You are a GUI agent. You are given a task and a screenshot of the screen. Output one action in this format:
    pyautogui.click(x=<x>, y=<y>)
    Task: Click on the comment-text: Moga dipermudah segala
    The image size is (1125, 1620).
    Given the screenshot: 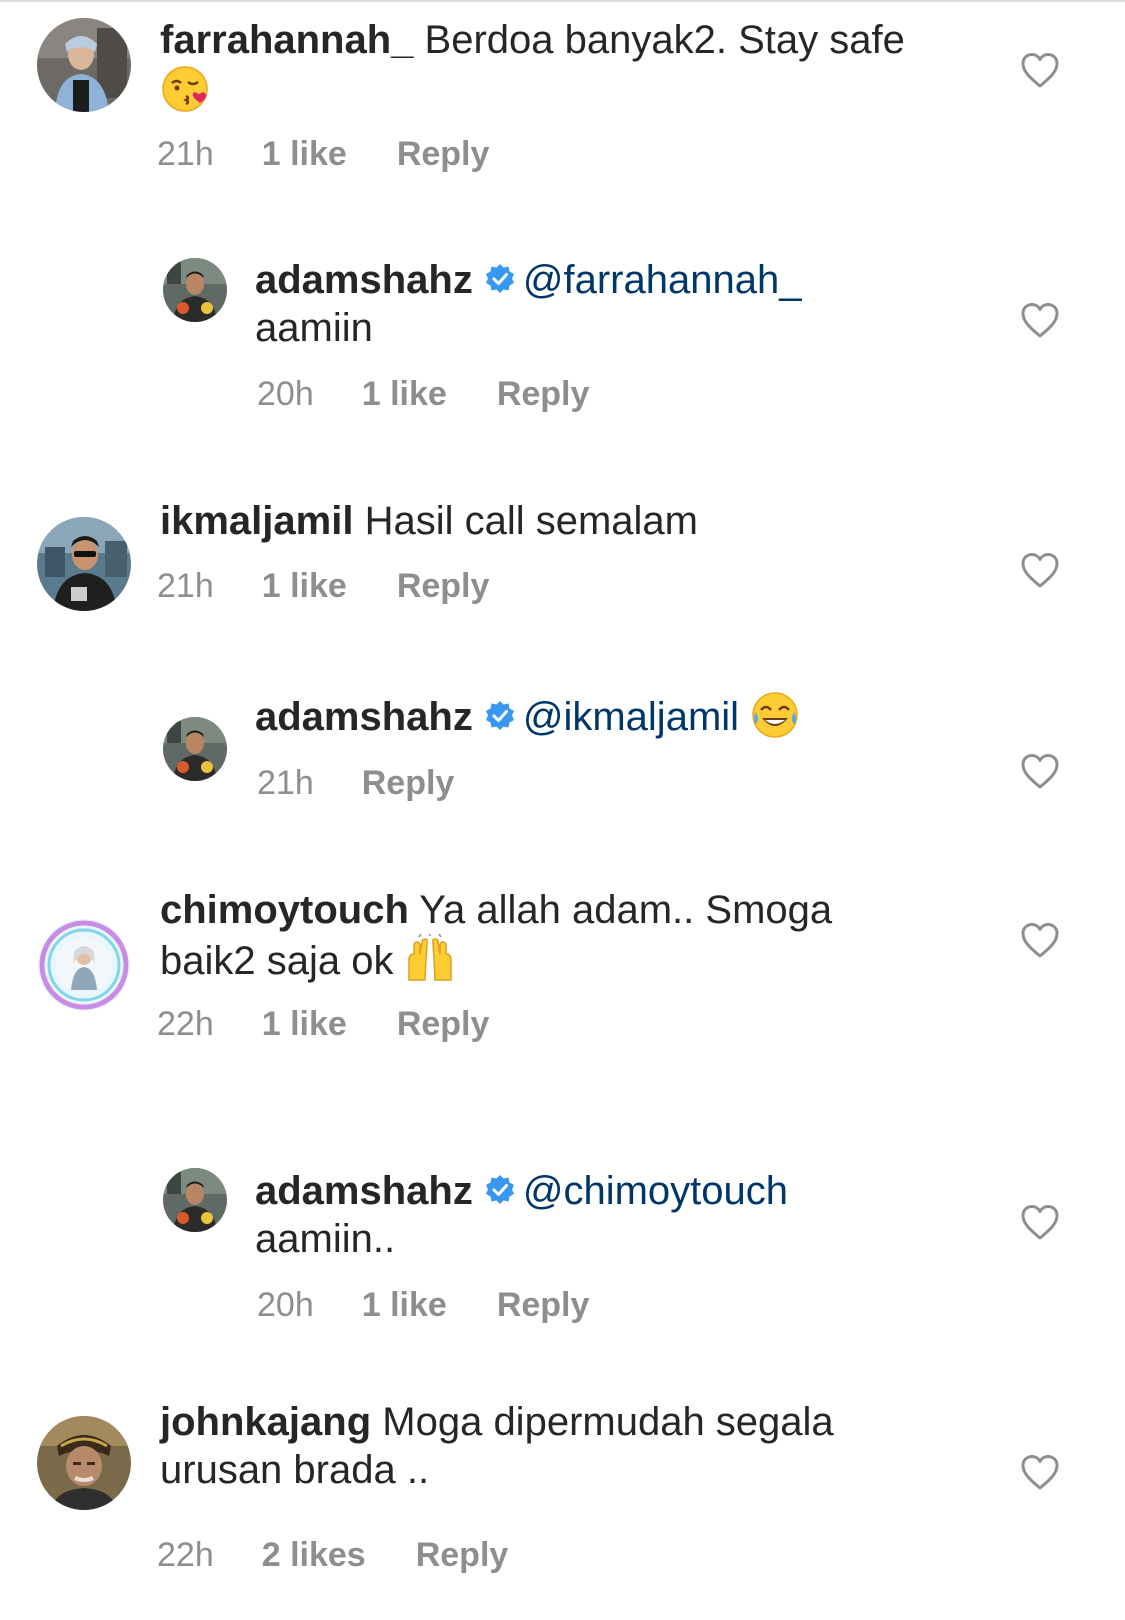 What is the action you would take?
    pyautogui.click(x=608, y=1422)
    